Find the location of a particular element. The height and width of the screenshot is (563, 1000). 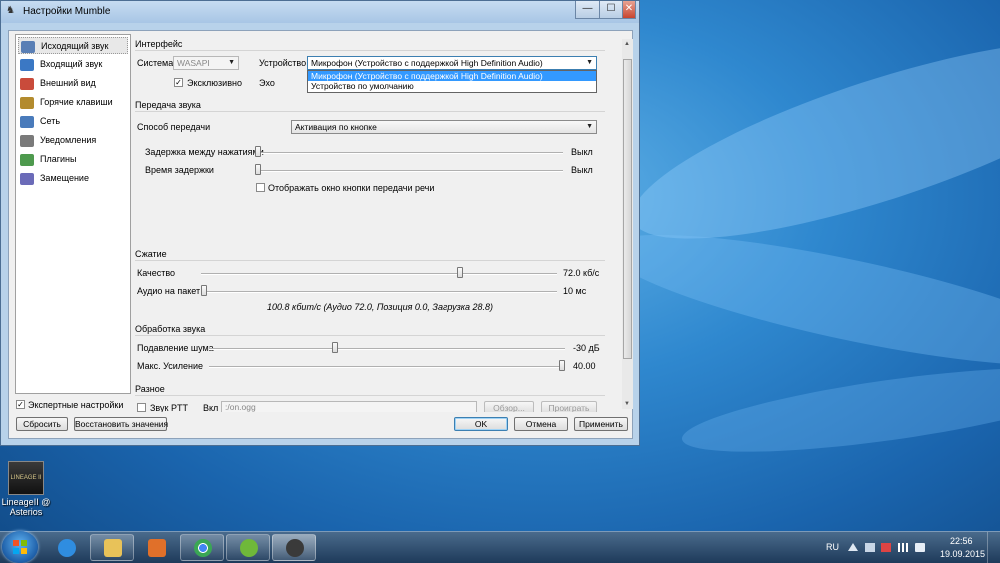

system-label: Система is located at coordinates (155, 63).